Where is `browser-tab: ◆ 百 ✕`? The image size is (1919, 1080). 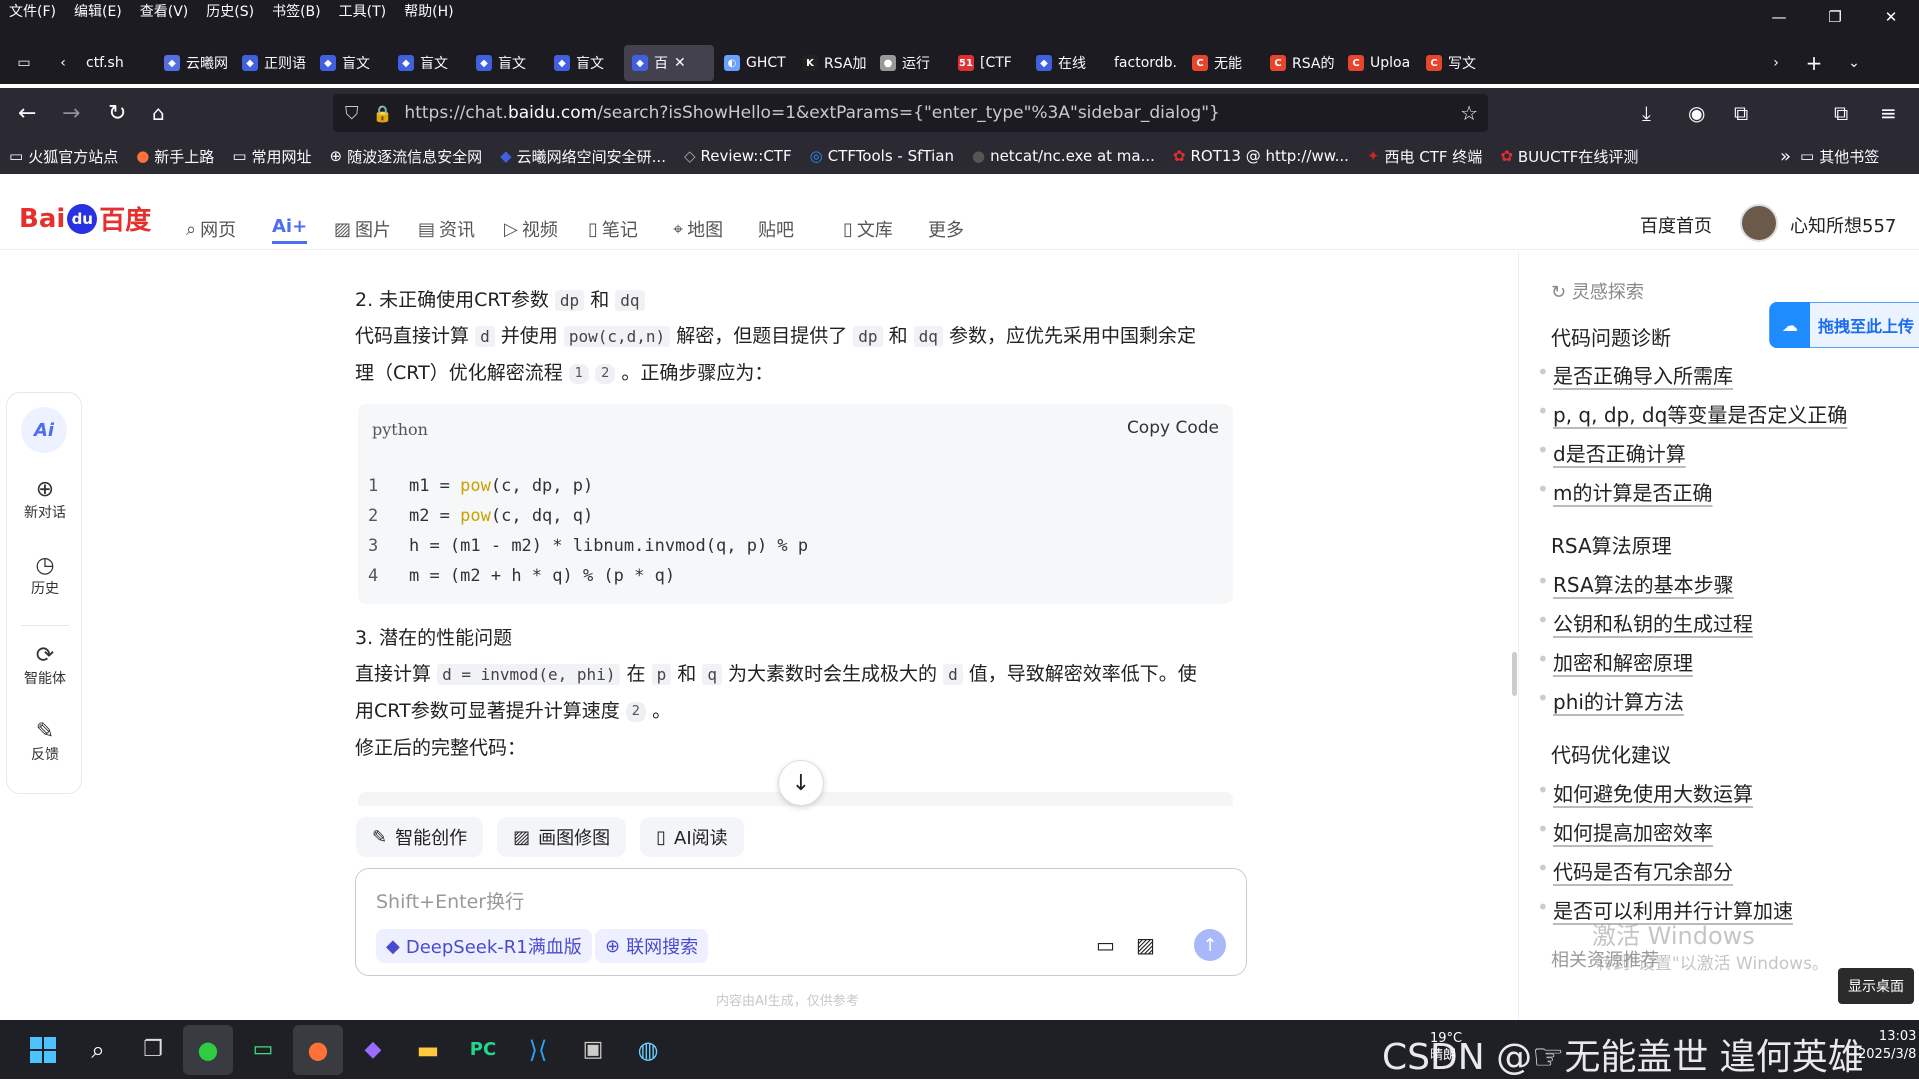 browser-tab: ◆ 百 ✕ is located at coordinates (669, 63).